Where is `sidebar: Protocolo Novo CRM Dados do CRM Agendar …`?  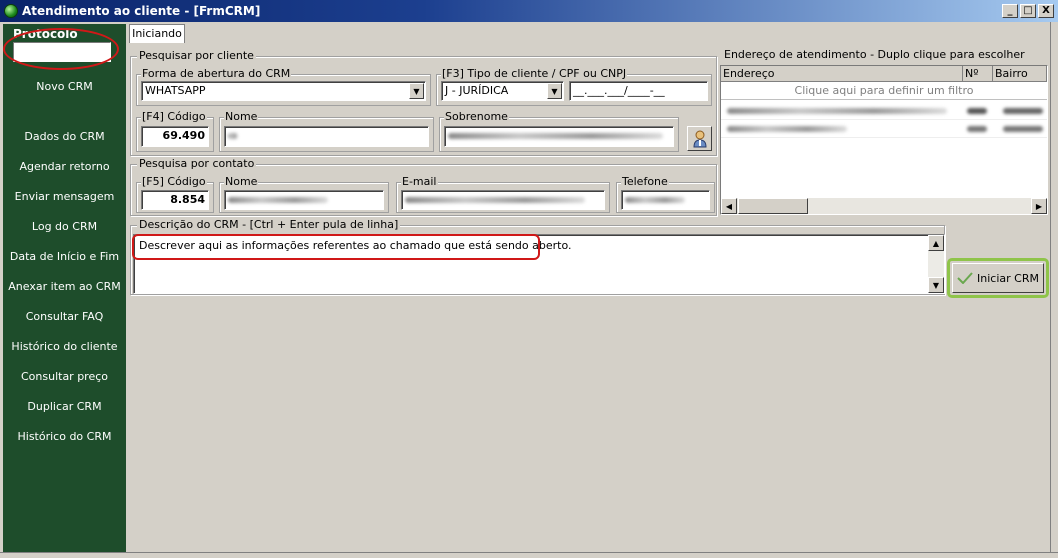
sidebar: Protocolo Novo CRM Dados do CRM Agendar … is located at coordinates (64, 288).